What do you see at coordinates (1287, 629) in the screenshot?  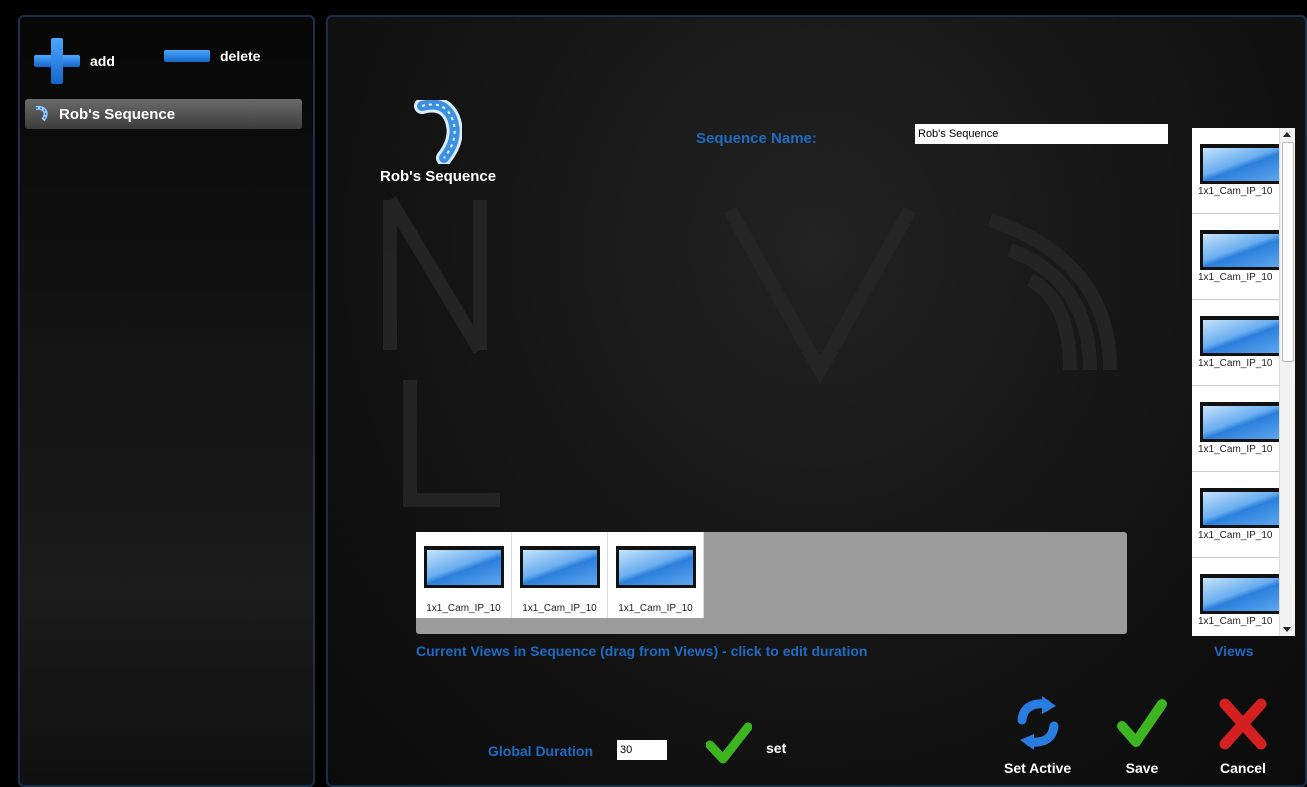 I see `scroll-down-icon` at bounding box center [1287, 629].